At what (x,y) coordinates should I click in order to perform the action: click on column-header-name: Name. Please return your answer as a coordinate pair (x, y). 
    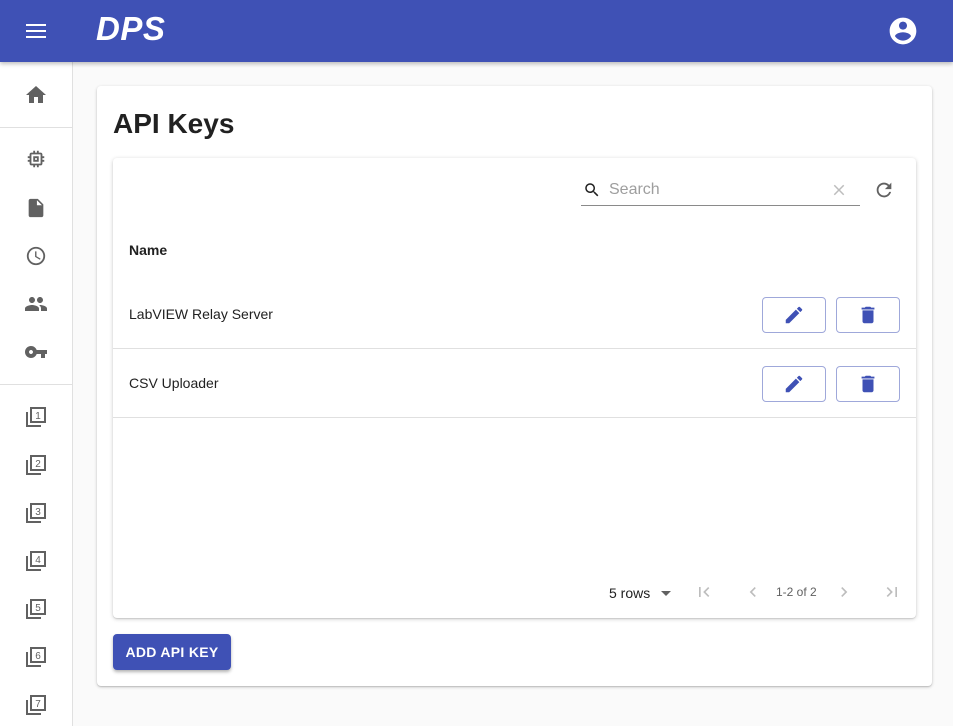
    Looking at the image, I should click on (148, 250).